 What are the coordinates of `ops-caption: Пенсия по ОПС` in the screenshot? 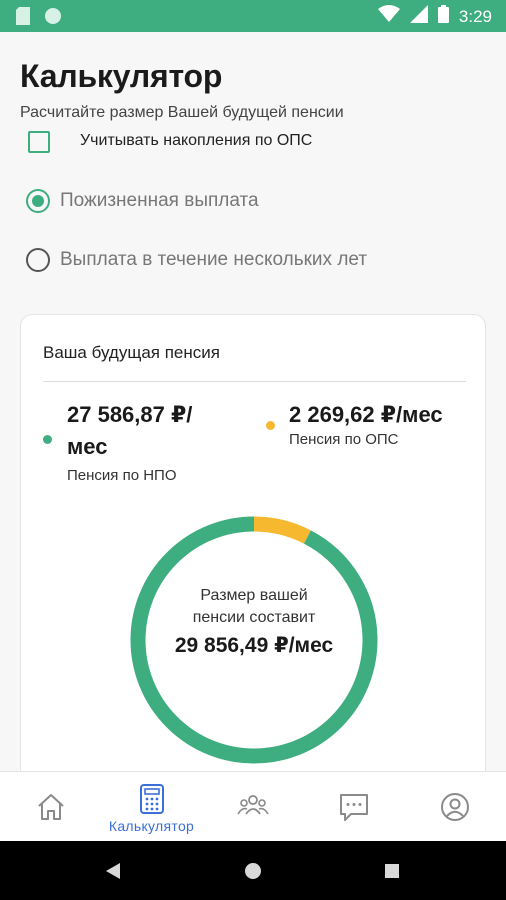 It's located at (344, 439).